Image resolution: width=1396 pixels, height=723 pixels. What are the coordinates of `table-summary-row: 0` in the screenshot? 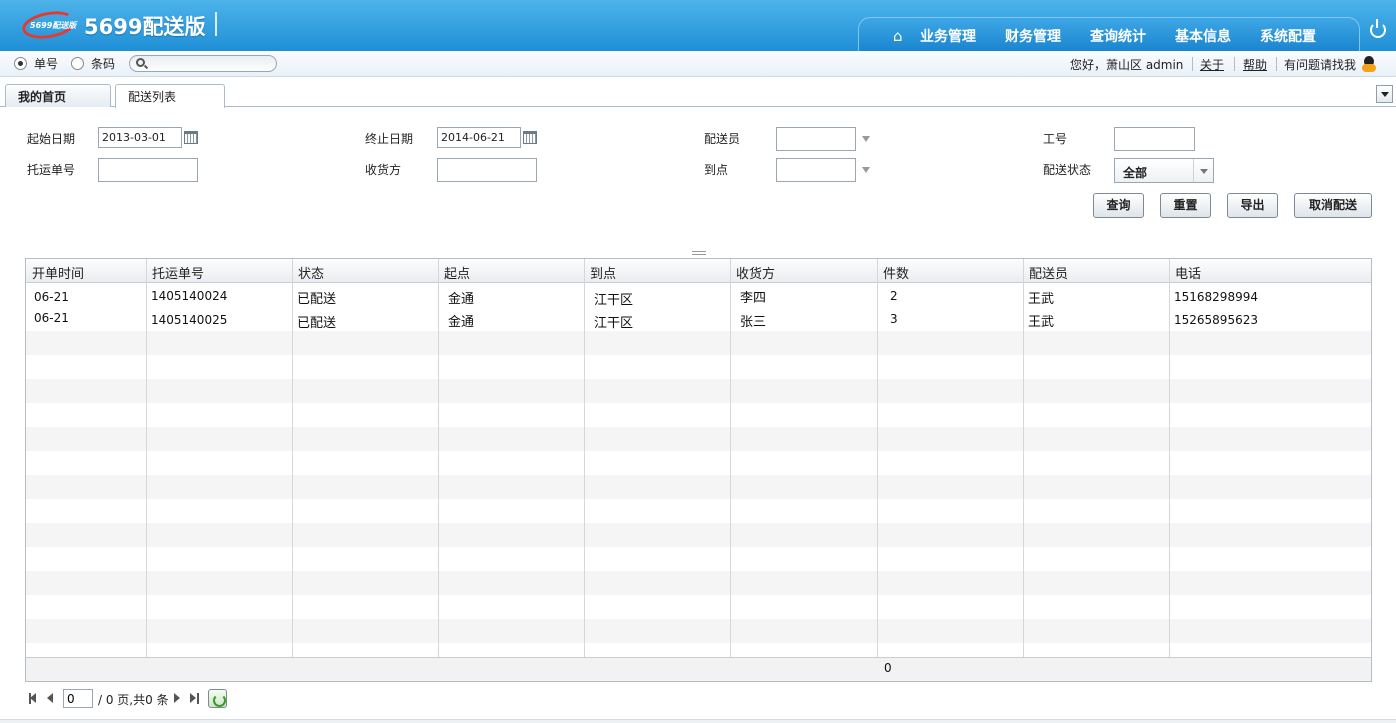 It's located at (698, 669).